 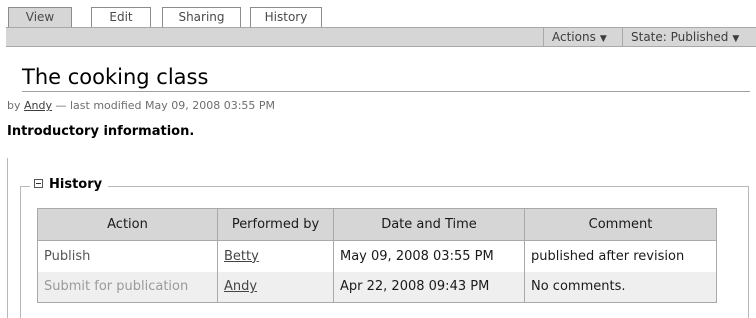 I want to click on tab-edit: Edit, so click(x=121, y=17).